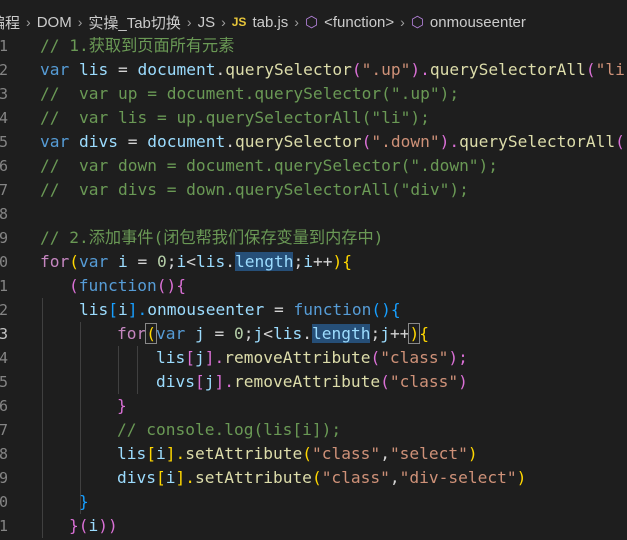 This screenshot has width=627, height=540. I want to click on code-line: 1 (function(){, so click(313, 286).